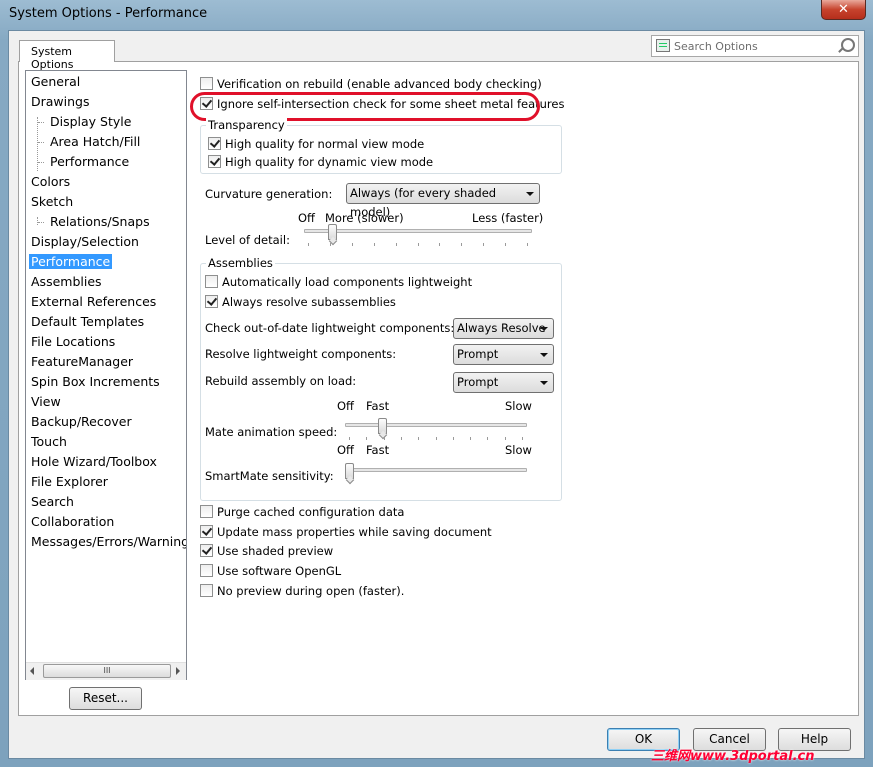 The width and height of the screenshot is (873, 767). I want to click on check-out-of-date-dropdown: Always Resolve, so click(503, 328).